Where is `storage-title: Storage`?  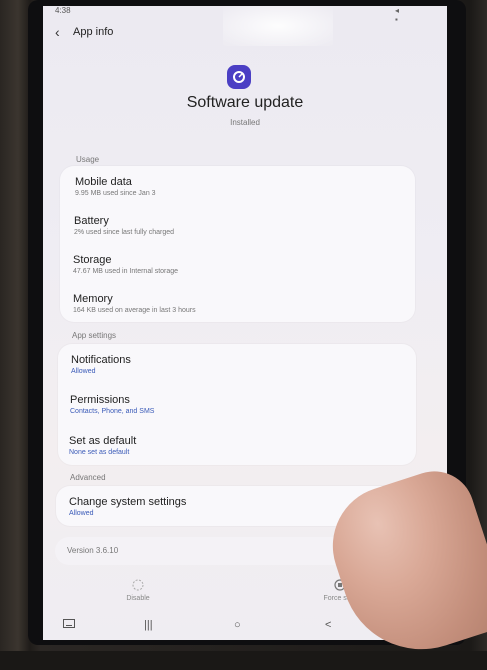 storage-title: Storage is located at coordinates (92, 260).